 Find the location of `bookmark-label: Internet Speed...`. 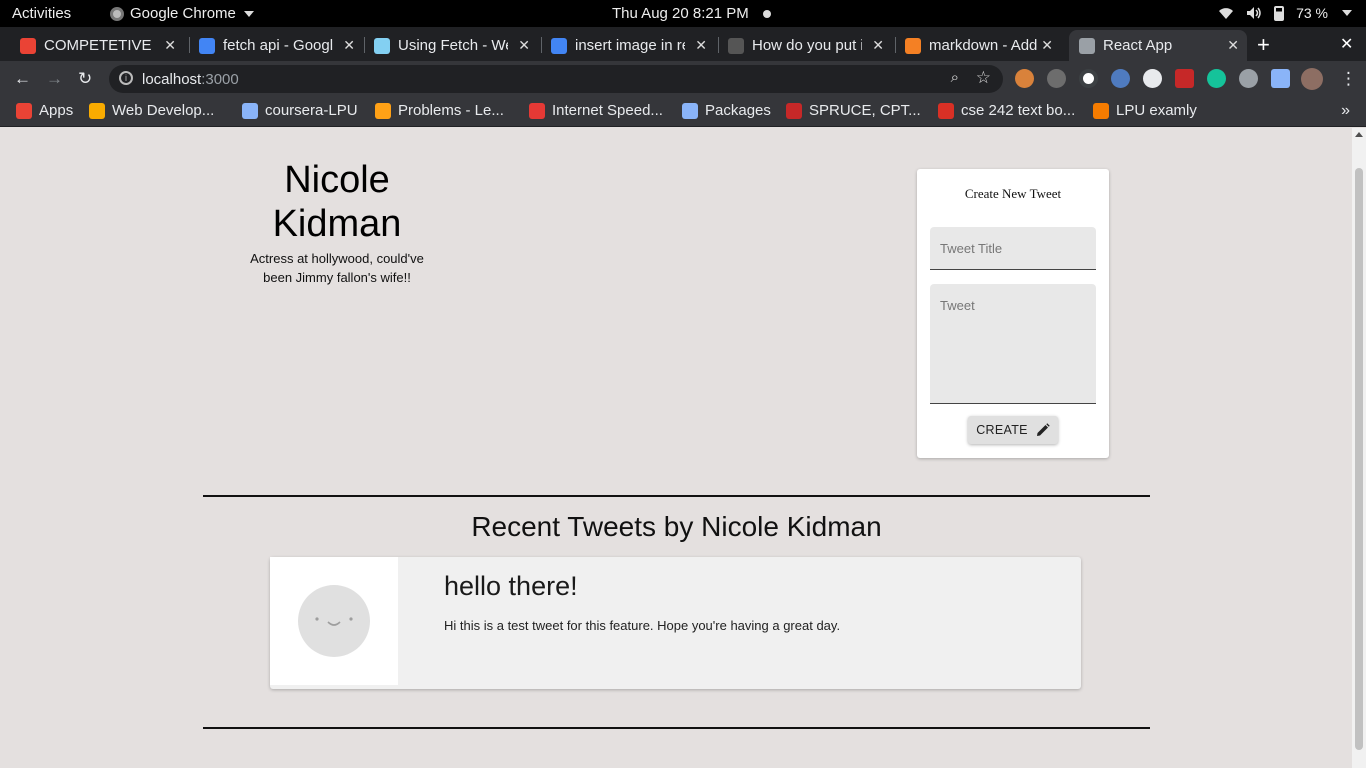

bookmark-label: Internet Speed... is located at coordinates (607, 110).